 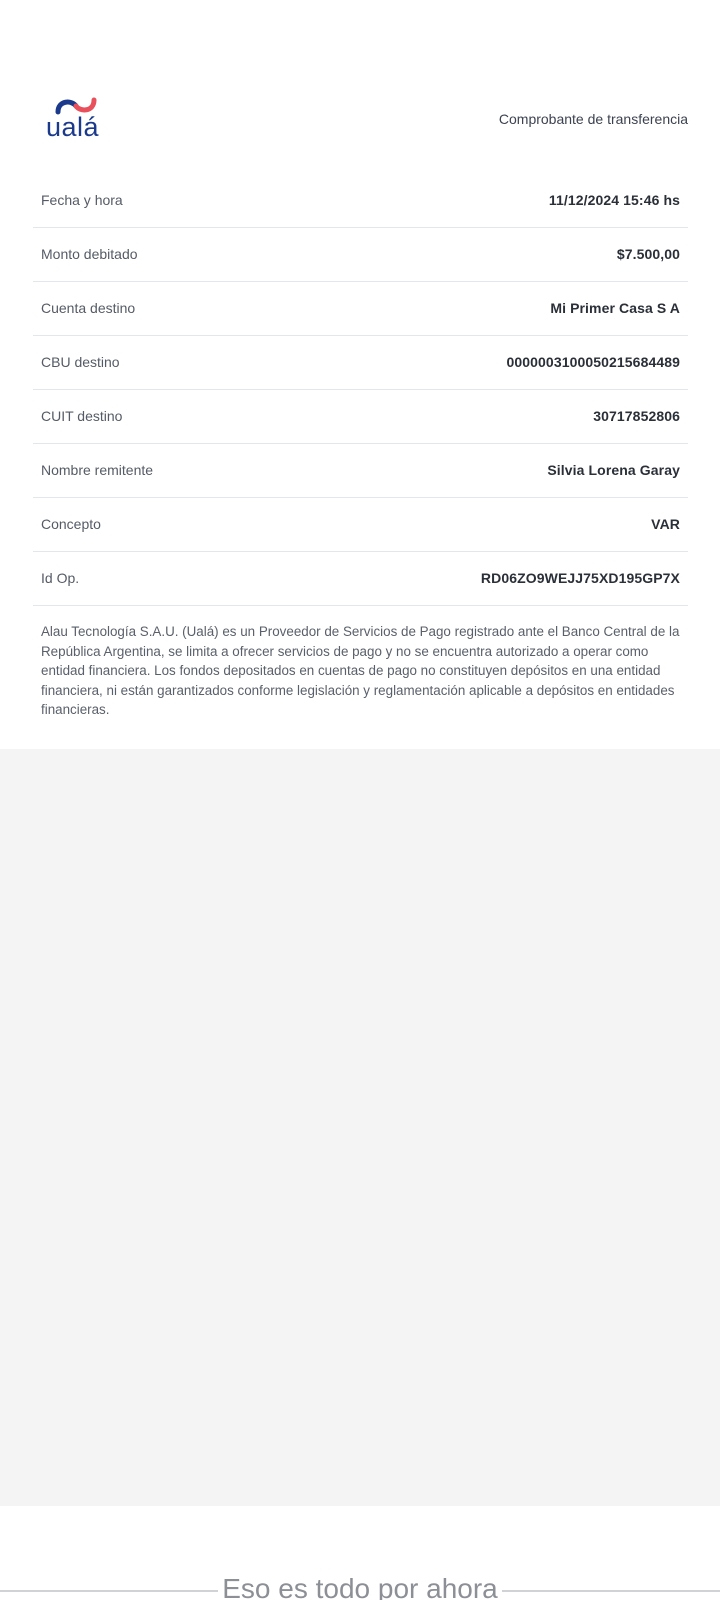 I want to click on receipt-title: Comprobante de transferencia, so click(x=593, y=119).